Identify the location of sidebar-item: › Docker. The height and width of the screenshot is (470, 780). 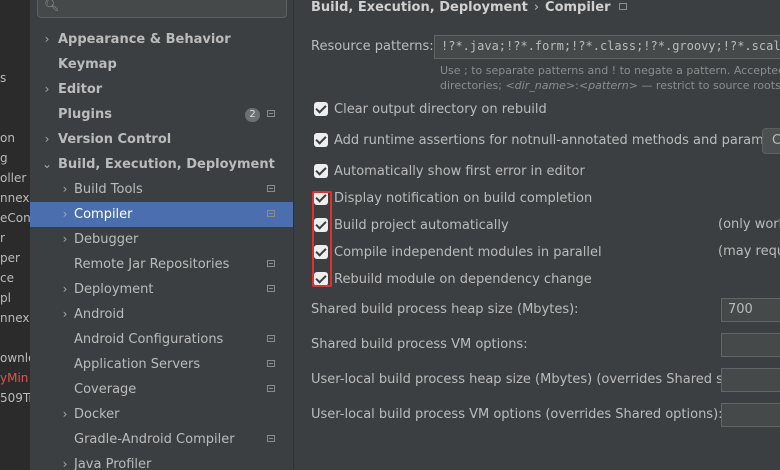
(161, 414).